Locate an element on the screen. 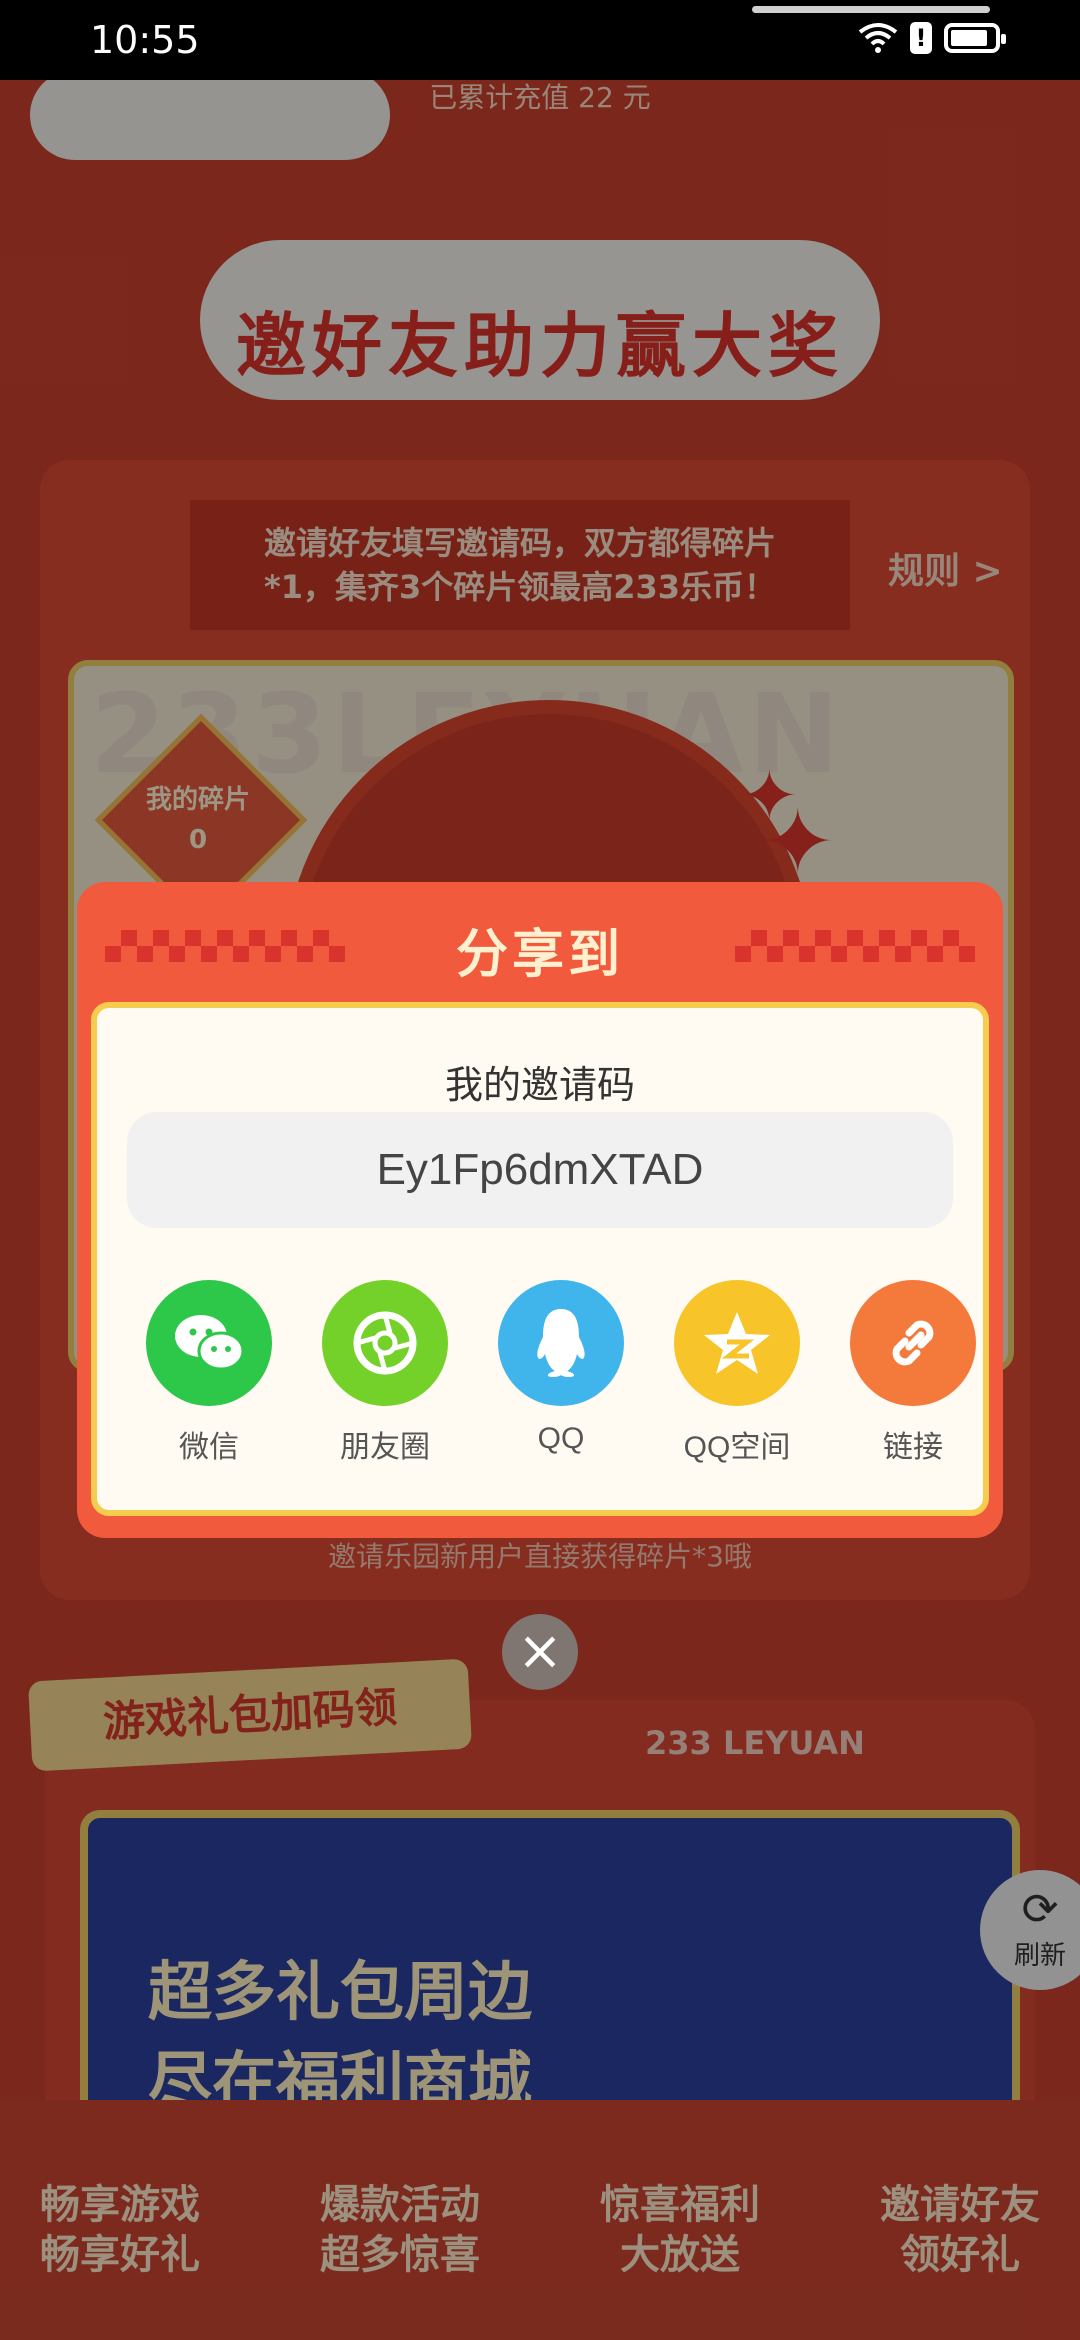 The width and height of the screenshot is (1080, 2340). share-label: 微信 is located at coordinates (209, 1447).